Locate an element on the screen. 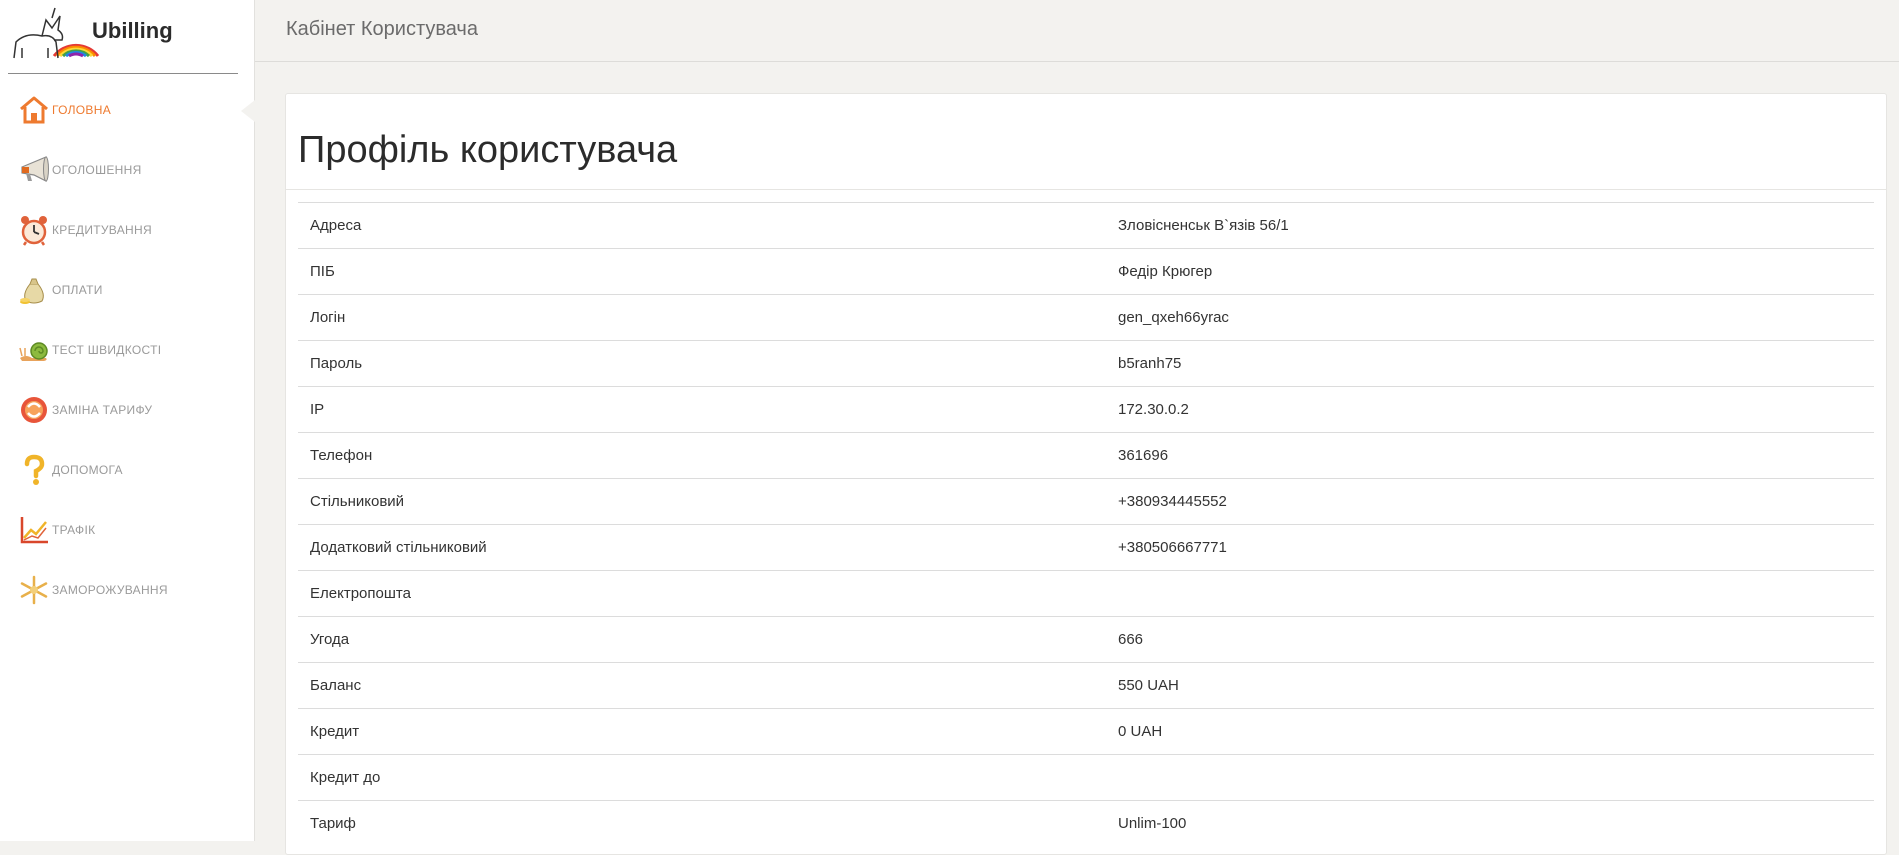 Image resolution: width=1899 pixels, height=855 pixels. row-label: Телефон is located at coordinates (341, 455).